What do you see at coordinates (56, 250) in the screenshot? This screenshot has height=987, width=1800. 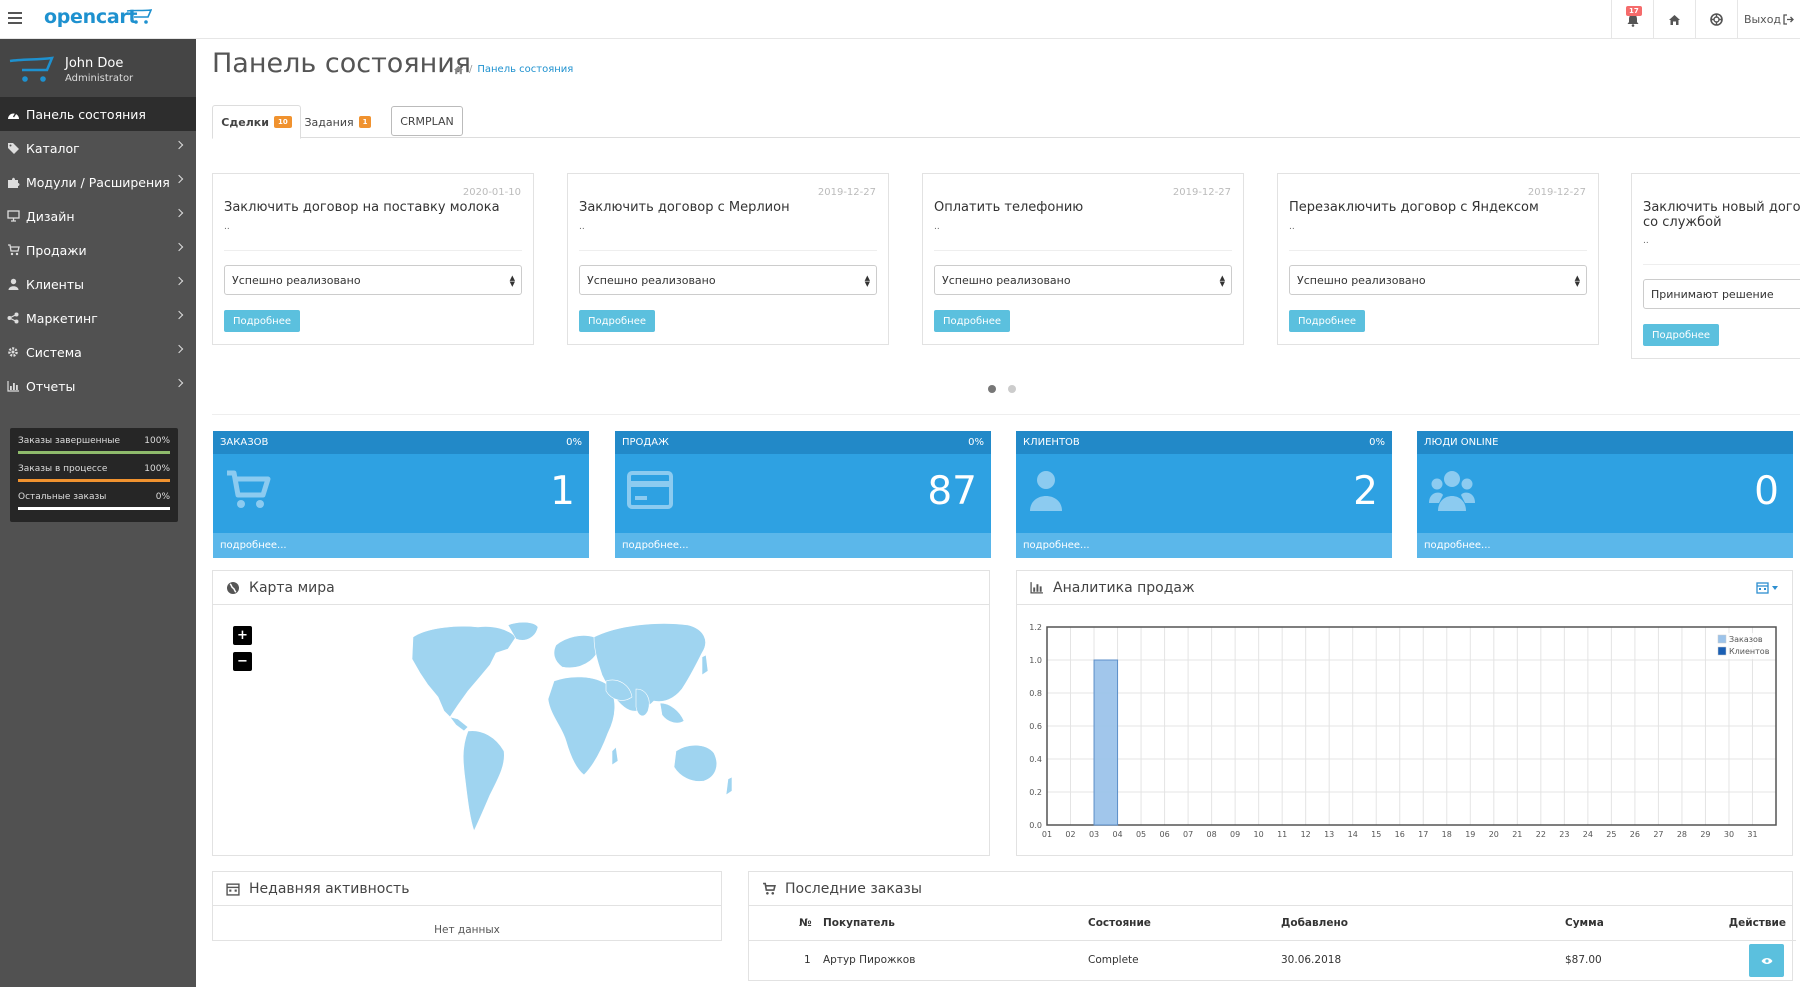 I see `sidebar-item-label: Продажи` at bounding box center [56, 250].